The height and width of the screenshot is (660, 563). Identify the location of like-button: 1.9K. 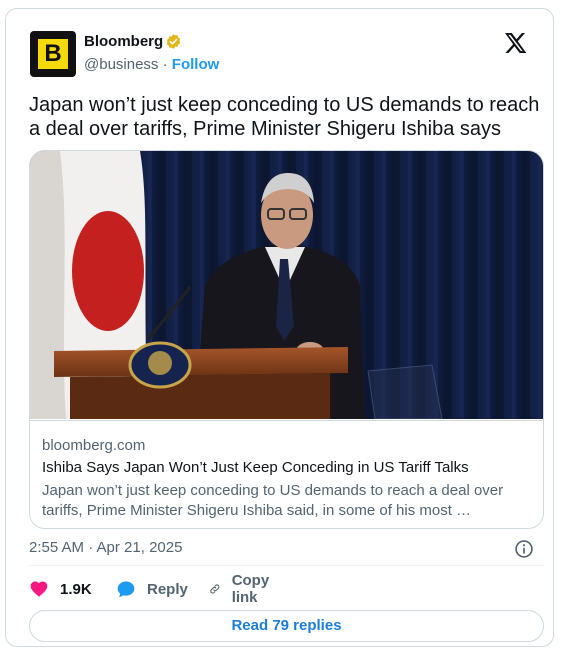
(60, 589).